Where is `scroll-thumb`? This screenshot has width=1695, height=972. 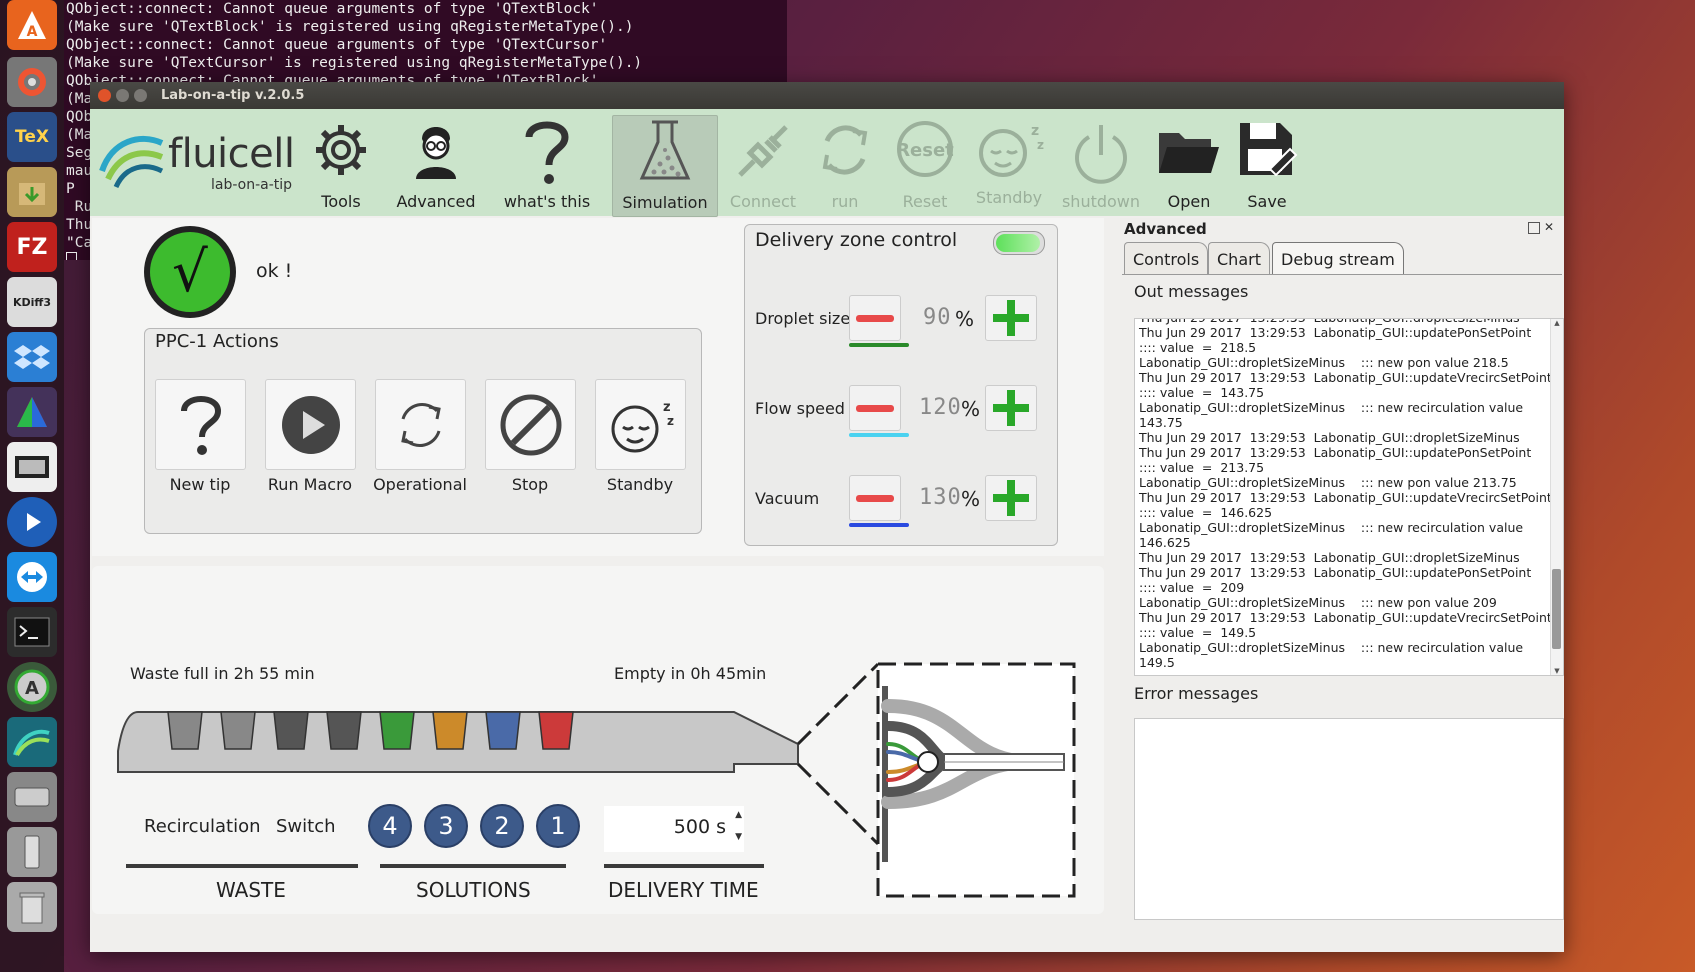 scroll-thumb is located at coordinates (1556, 609).